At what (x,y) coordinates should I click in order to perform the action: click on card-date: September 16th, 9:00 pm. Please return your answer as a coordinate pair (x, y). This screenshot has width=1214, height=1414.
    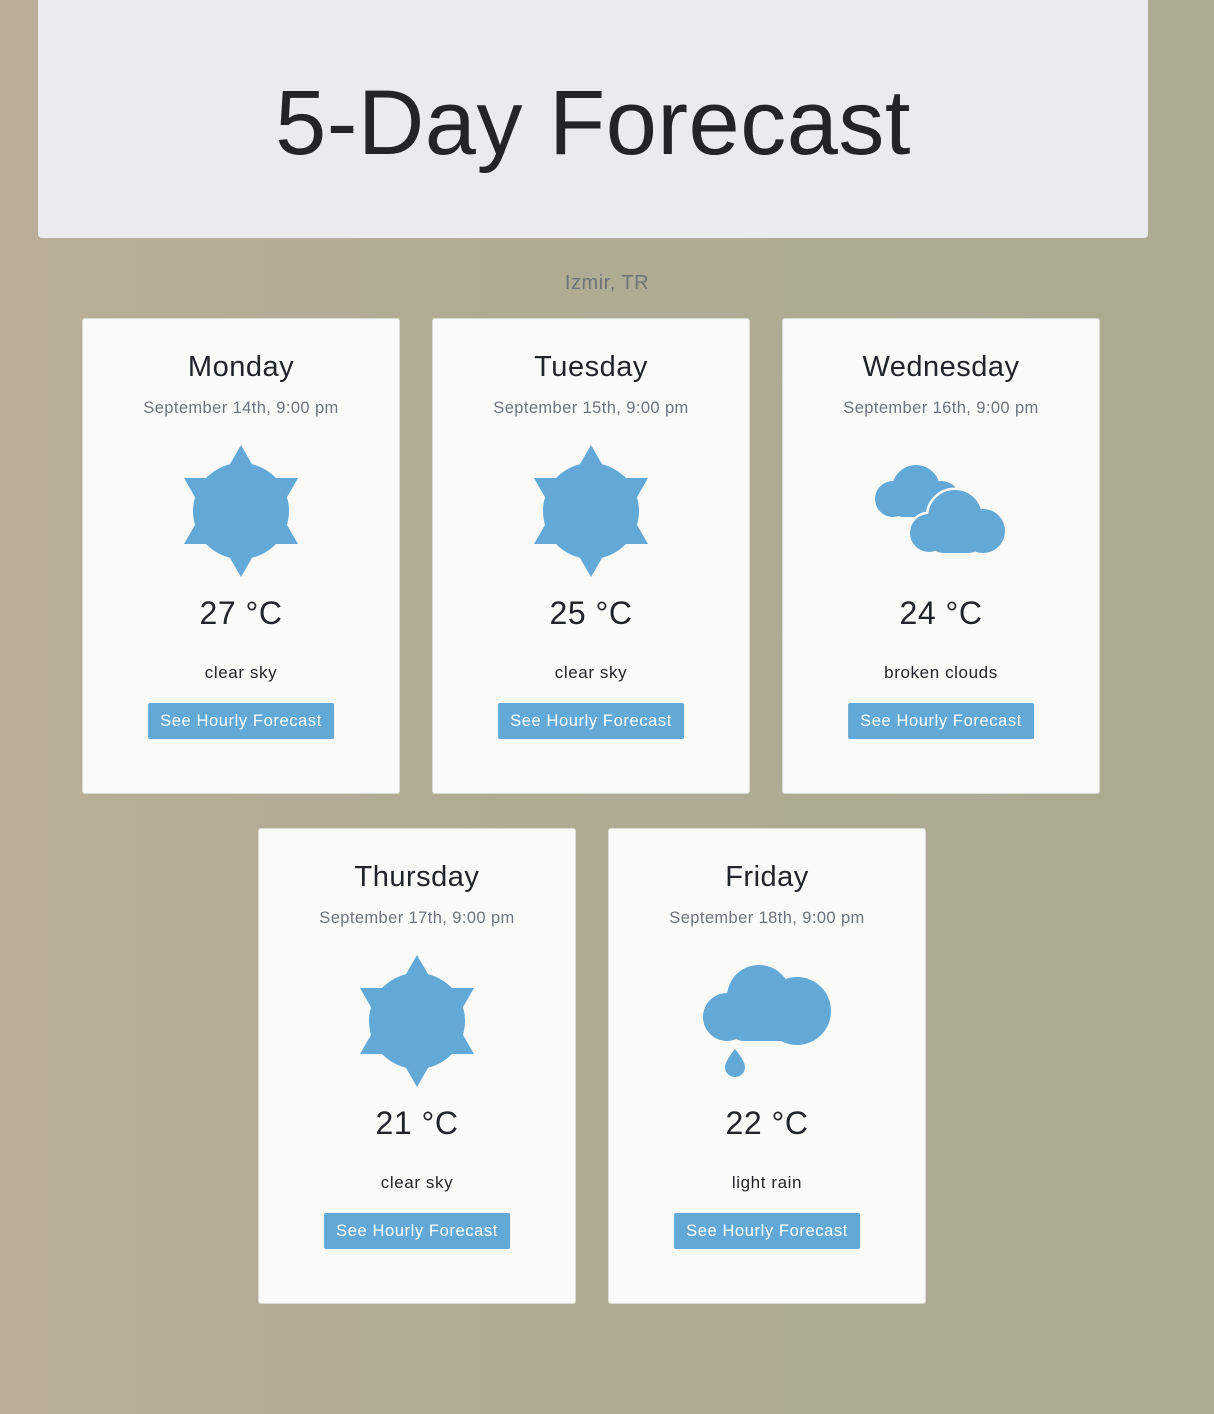
    Looking at the image, I should click on (941, 408).